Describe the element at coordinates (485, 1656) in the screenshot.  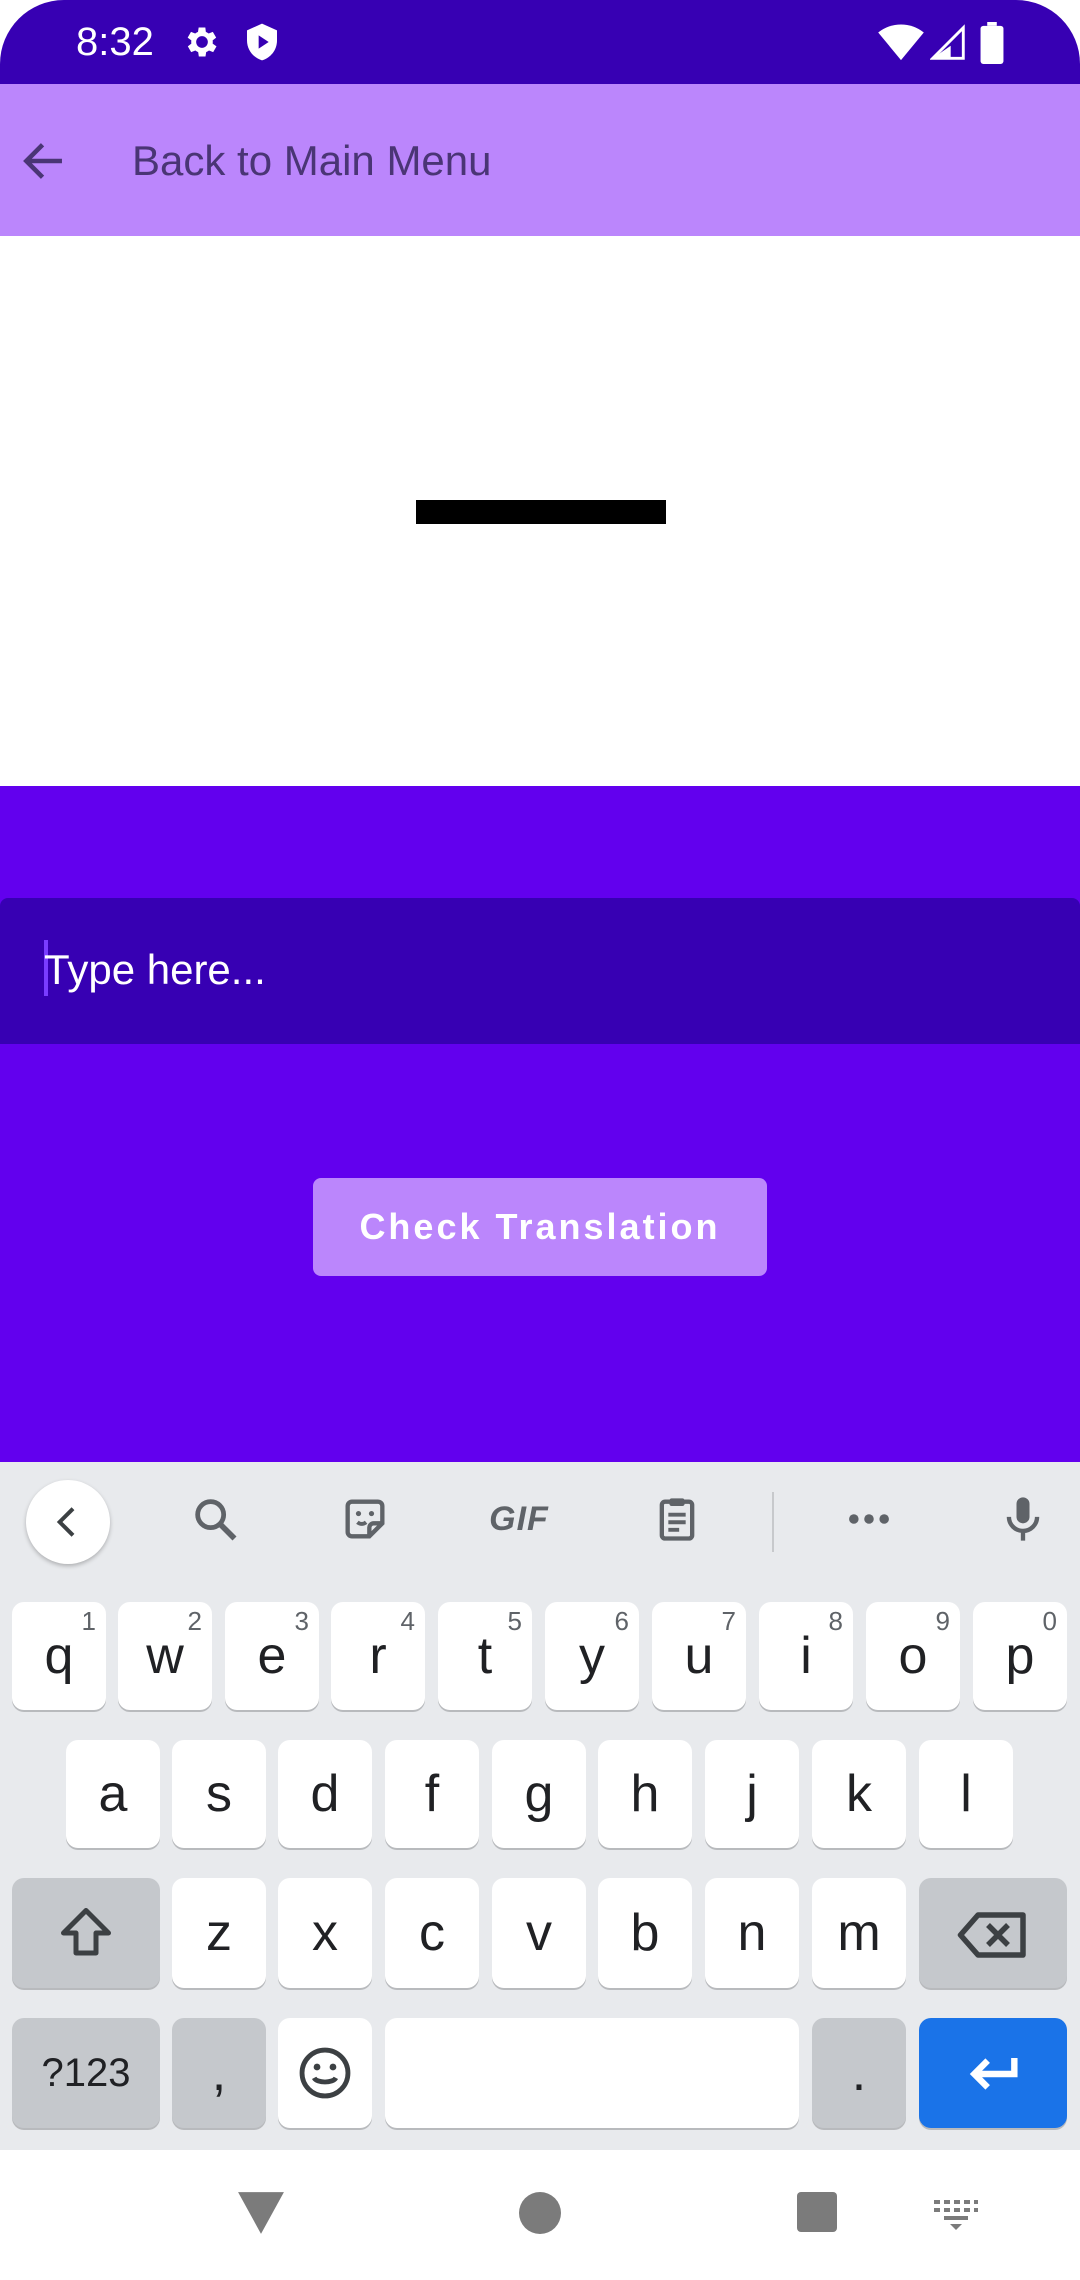
I see `key-t: t5` at that location.